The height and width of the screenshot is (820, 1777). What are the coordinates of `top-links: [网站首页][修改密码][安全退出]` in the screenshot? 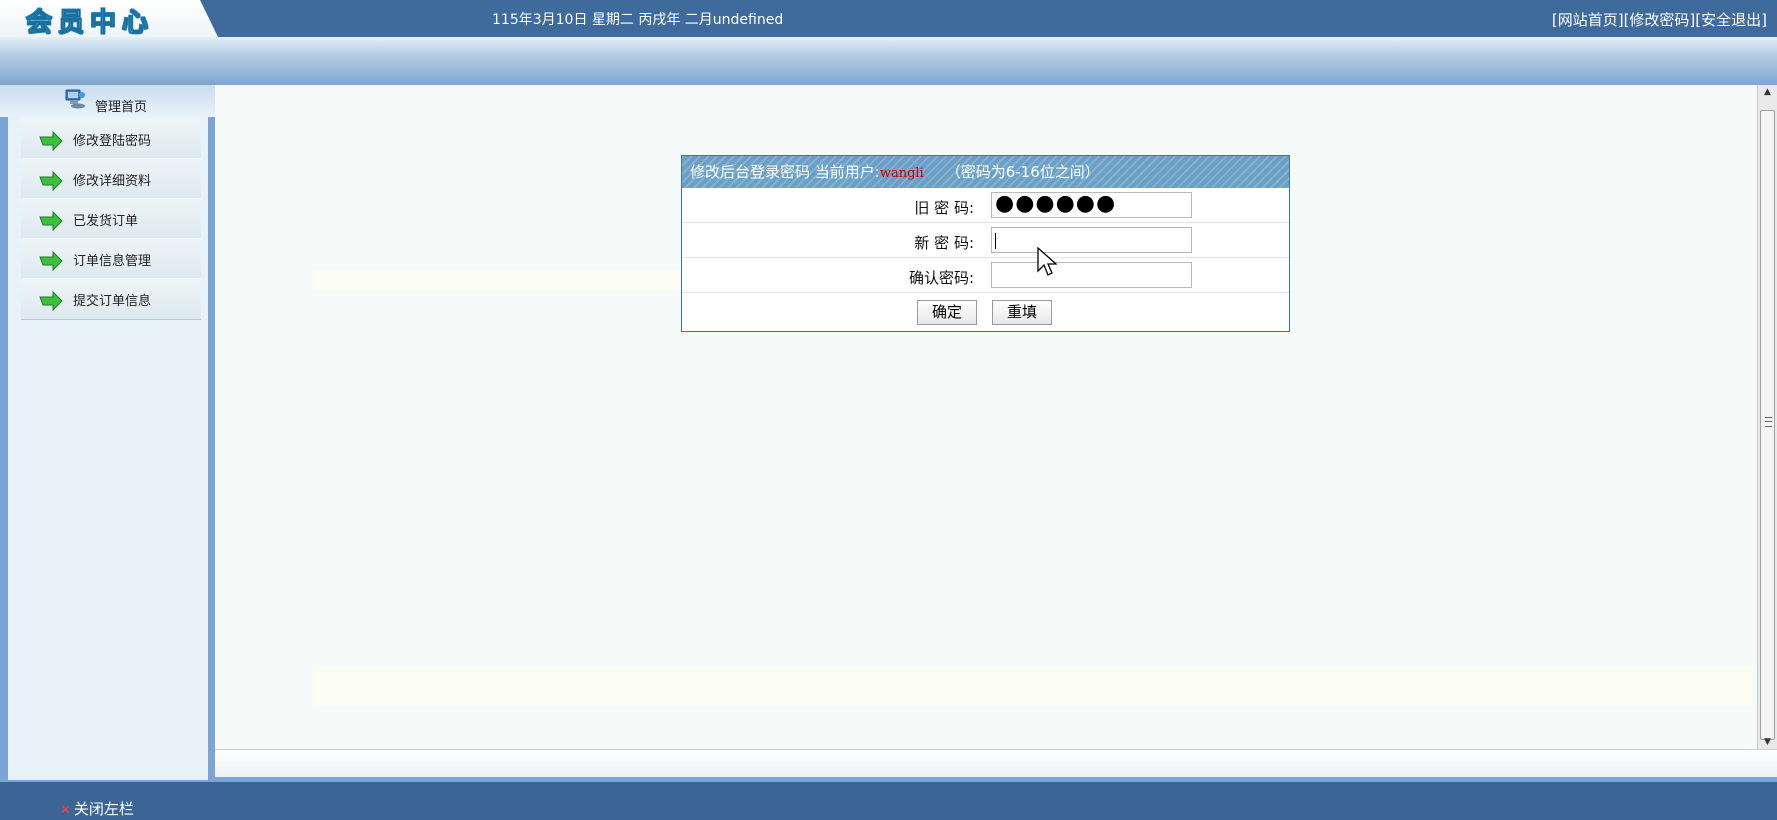 It's located at (1659, 19).